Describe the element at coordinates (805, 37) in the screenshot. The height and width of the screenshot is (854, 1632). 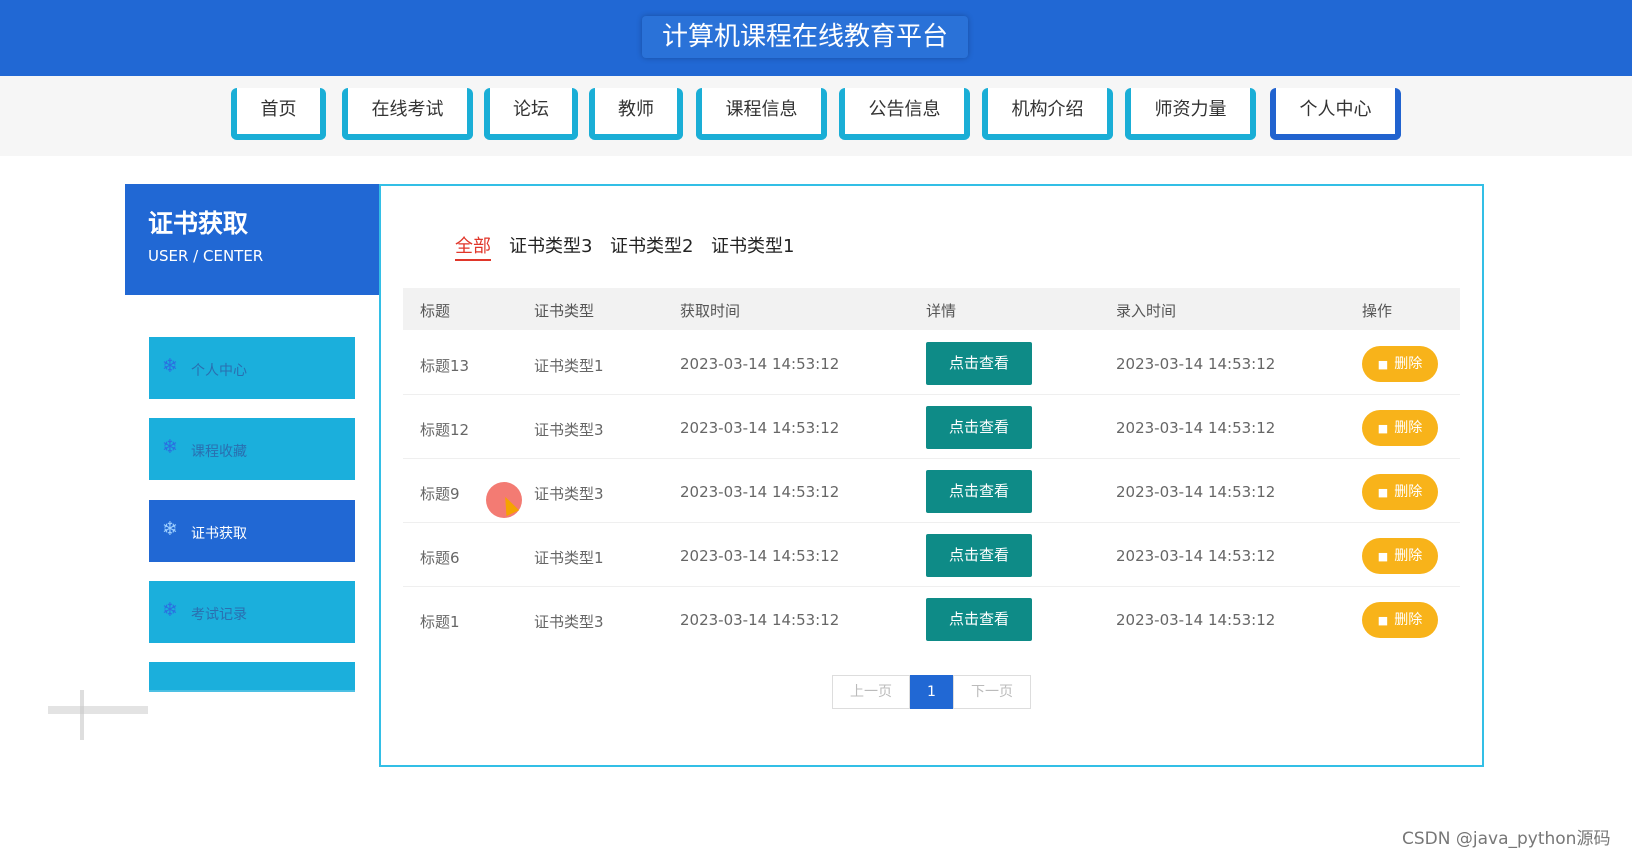
I see `site-title: 计算机课程在线教育平台` at that location.